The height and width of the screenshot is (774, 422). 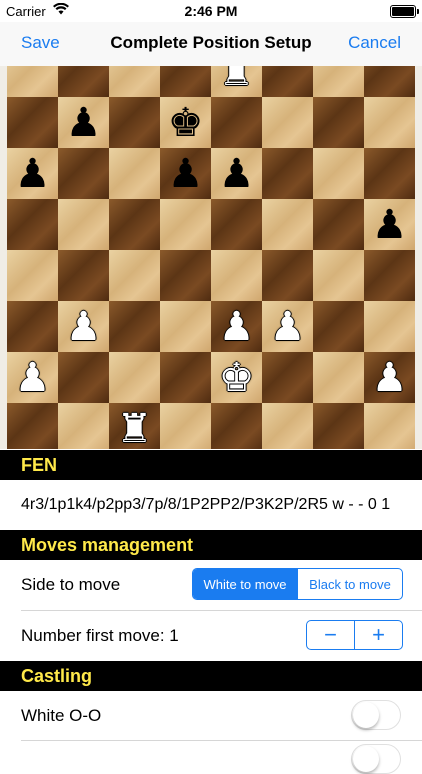 What do you see at coordinates (349, 584) in the screenshot?
I see `black-to-move-option: Black to move` at bounding box center [349, 584].